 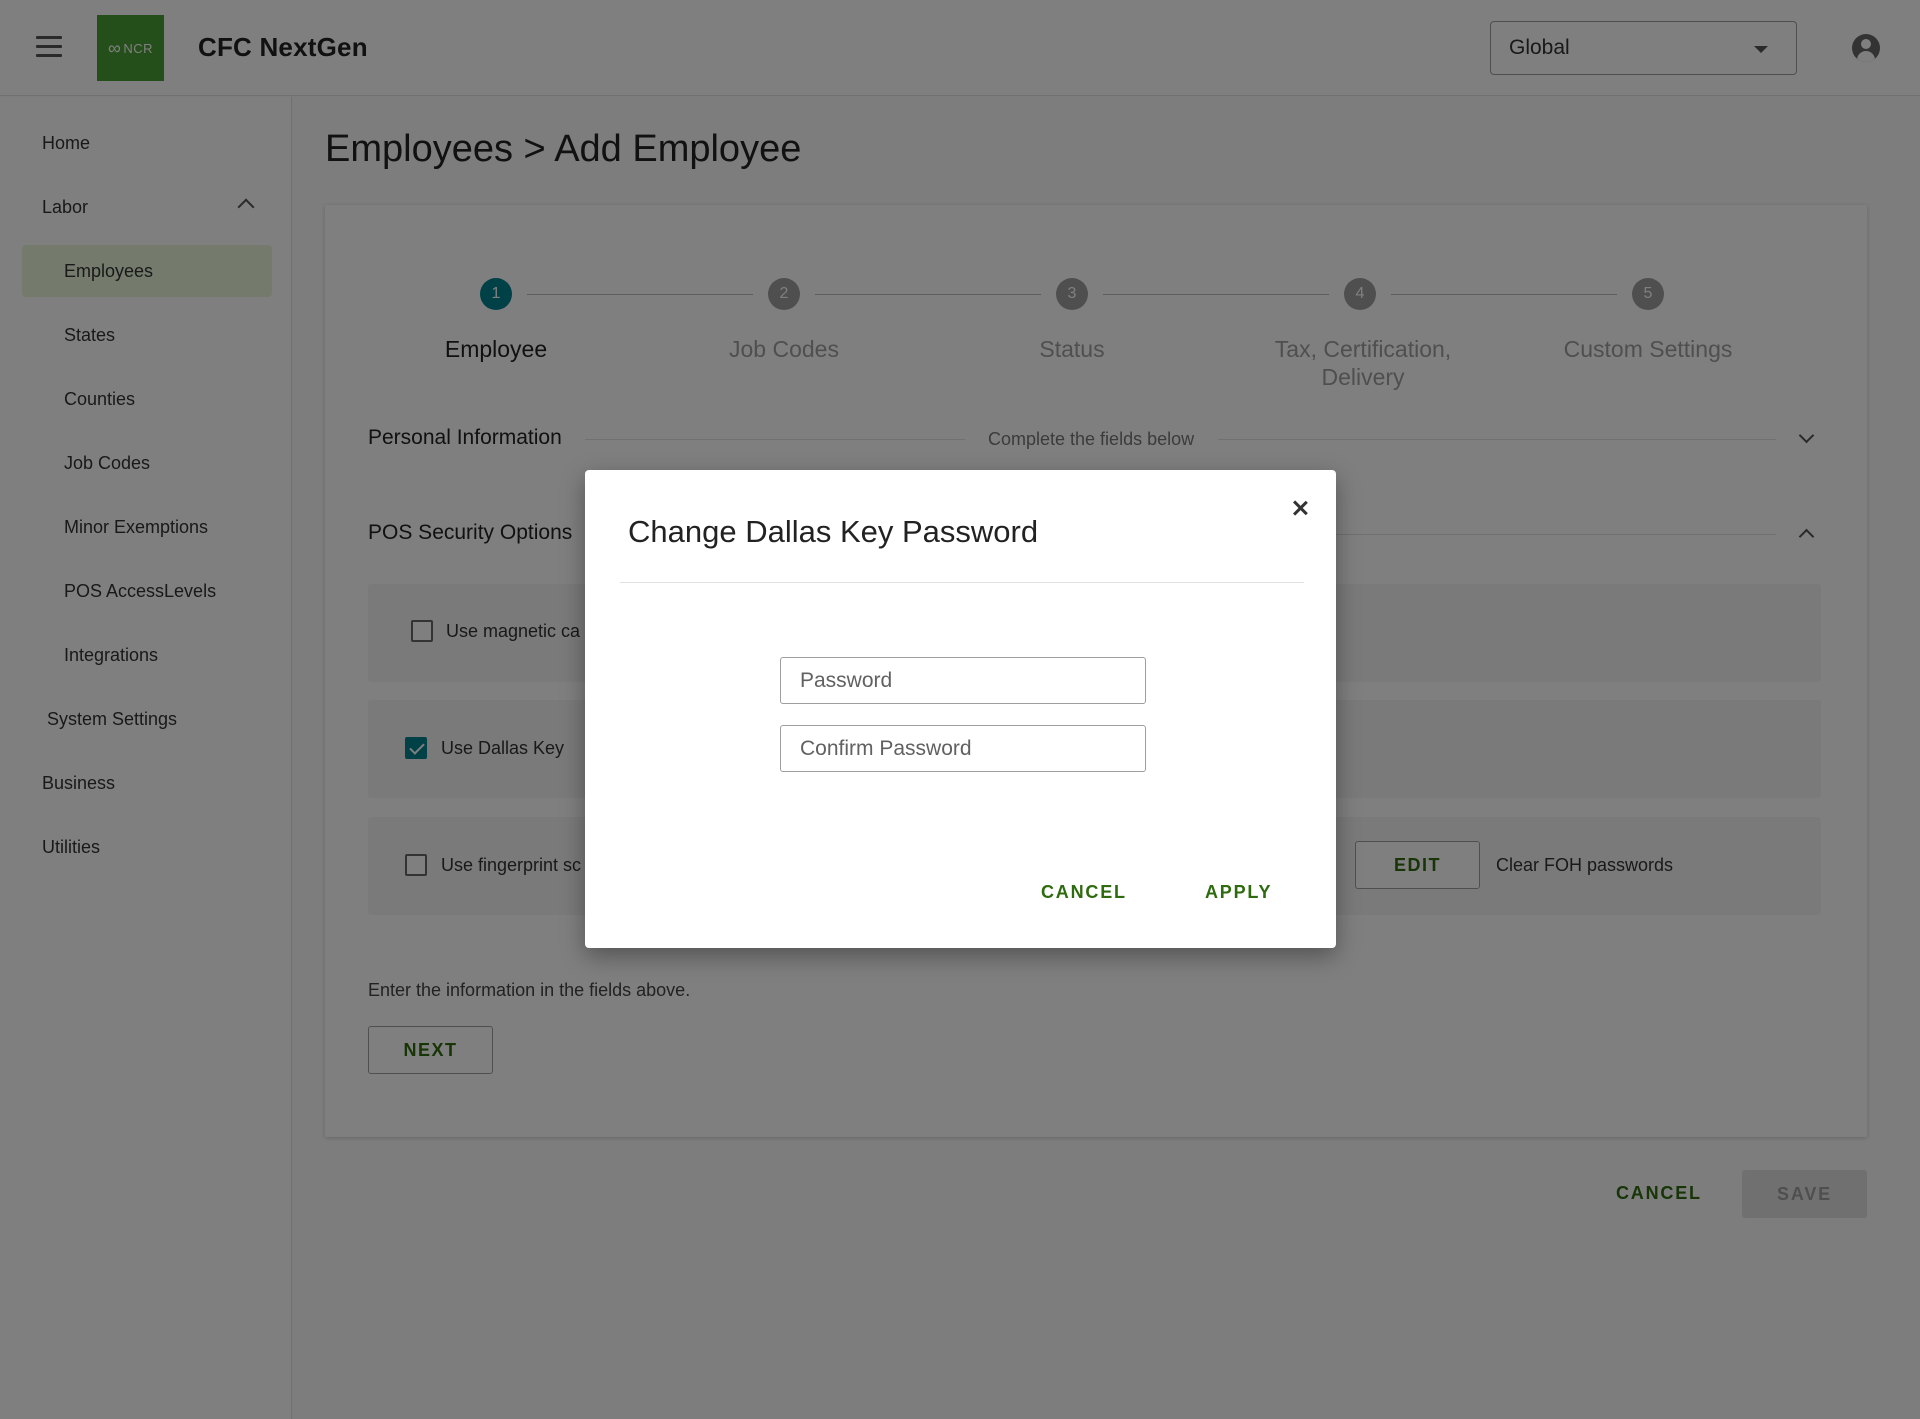 What do you see at coordinates (833, 531) in the screenshot?
I see `dialog-title: Change Dallas Key Password` at bounding box center [833, 531].